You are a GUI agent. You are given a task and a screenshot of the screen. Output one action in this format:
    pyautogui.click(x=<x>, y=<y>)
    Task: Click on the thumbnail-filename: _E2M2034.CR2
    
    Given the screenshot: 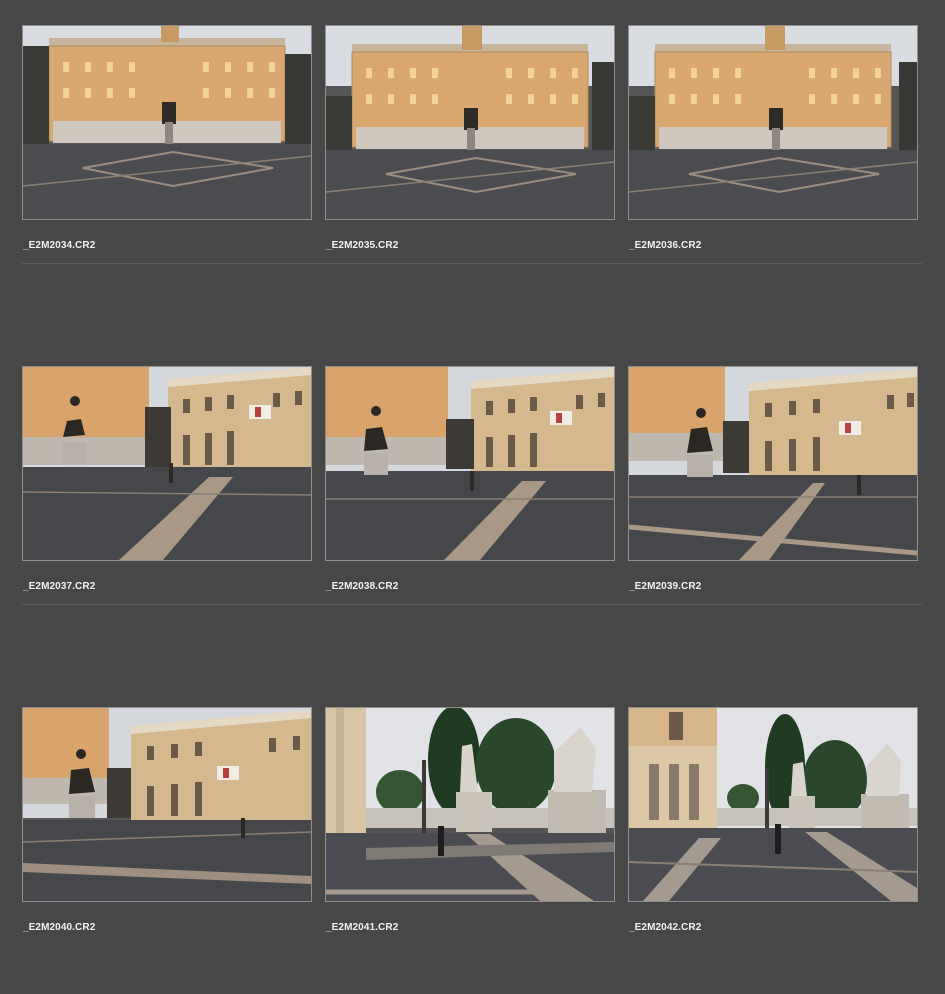 What is the action you would take?
    pyautogui.click(x=59, y=245)
    